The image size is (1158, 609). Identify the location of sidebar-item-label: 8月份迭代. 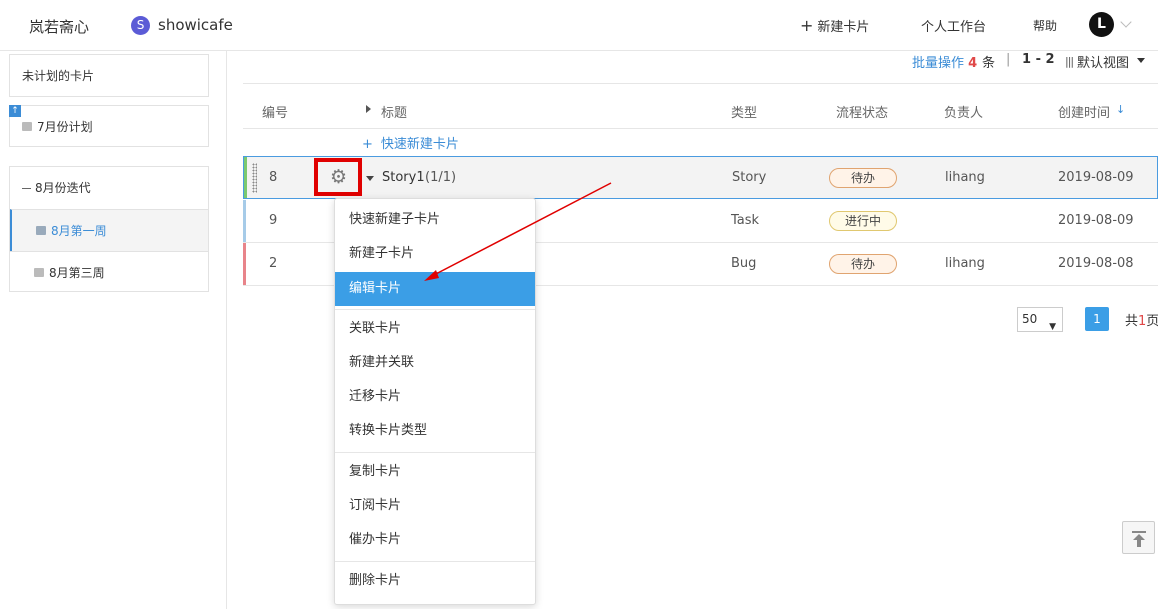
(63, 188).